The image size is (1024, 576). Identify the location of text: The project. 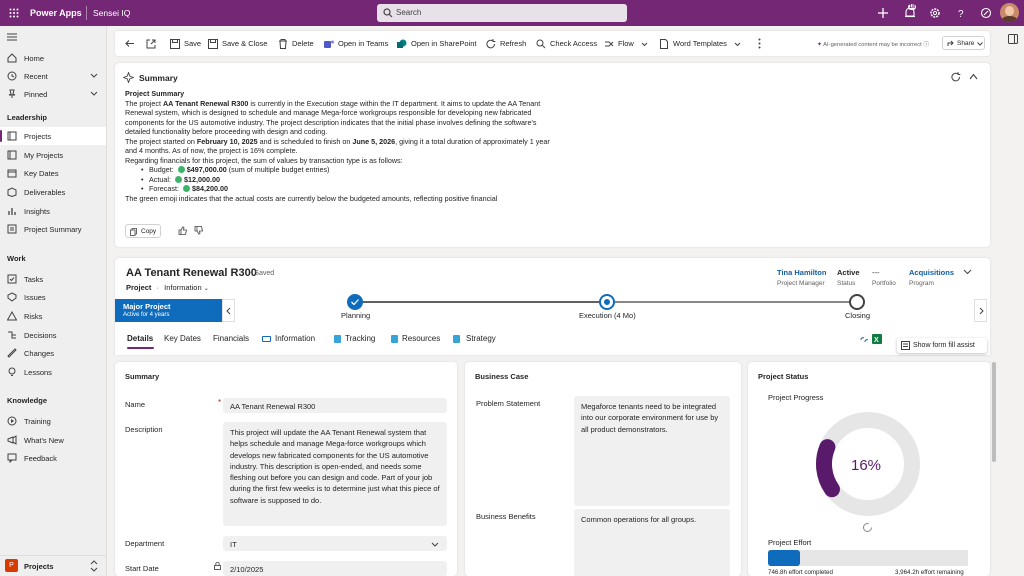
(144, 103).